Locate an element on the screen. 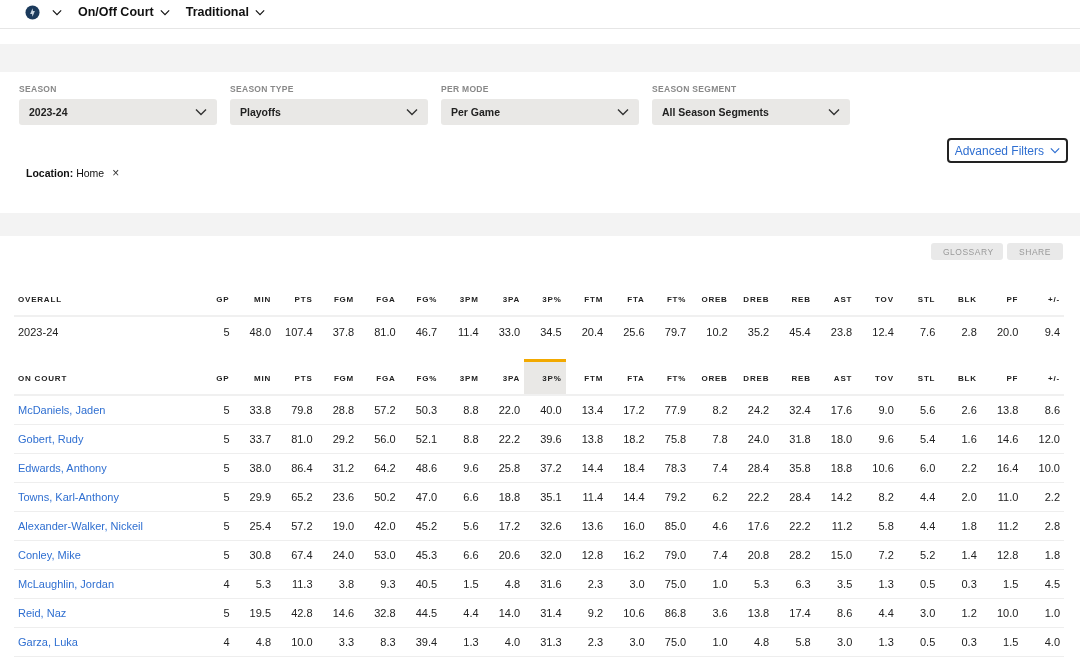 This screenshot has width=1080, height=657. table-cell: 9.2 is located at coordinates (595, 613).